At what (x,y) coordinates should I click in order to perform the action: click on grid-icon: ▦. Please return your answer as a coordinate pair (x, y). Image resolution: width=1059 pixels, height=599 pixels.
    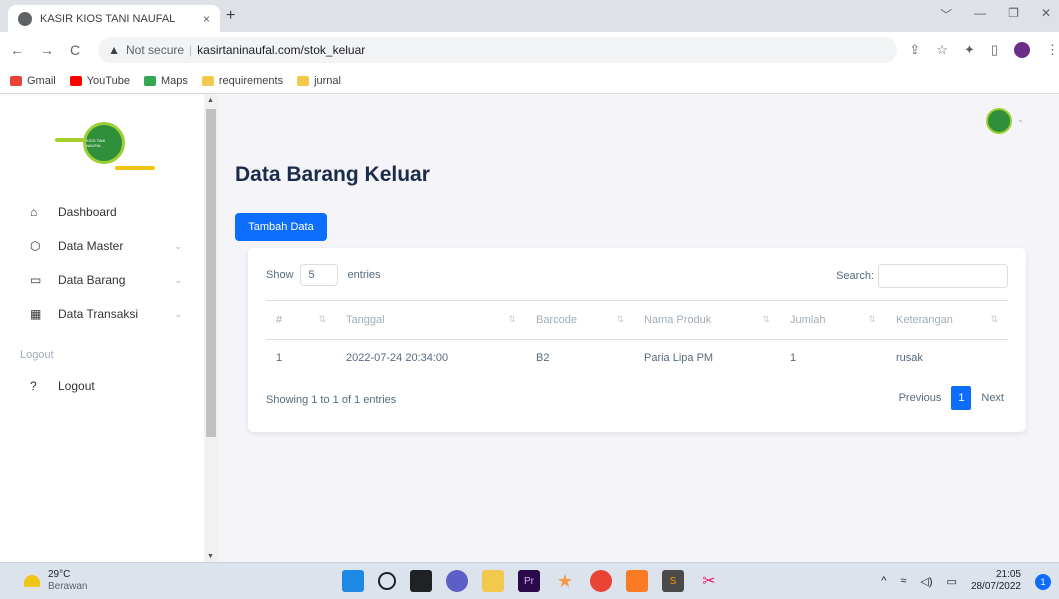
    Looking at the image, I should click on (36, 314).